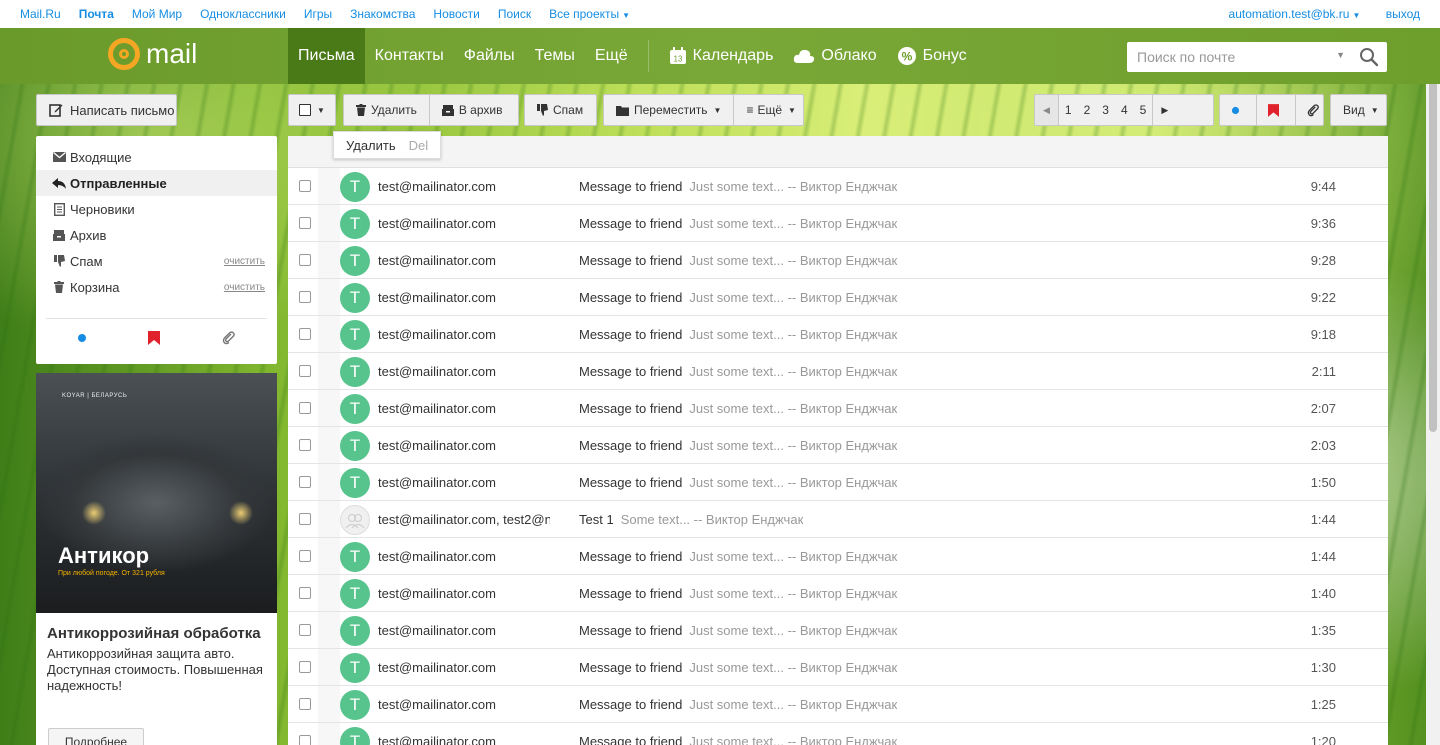 The width and height of the screenshot is (1440, 745). What do you see at coordinates (1105, 110) in the screenshot?
I see `page-3: 3` at bounding box center [1105, 110].